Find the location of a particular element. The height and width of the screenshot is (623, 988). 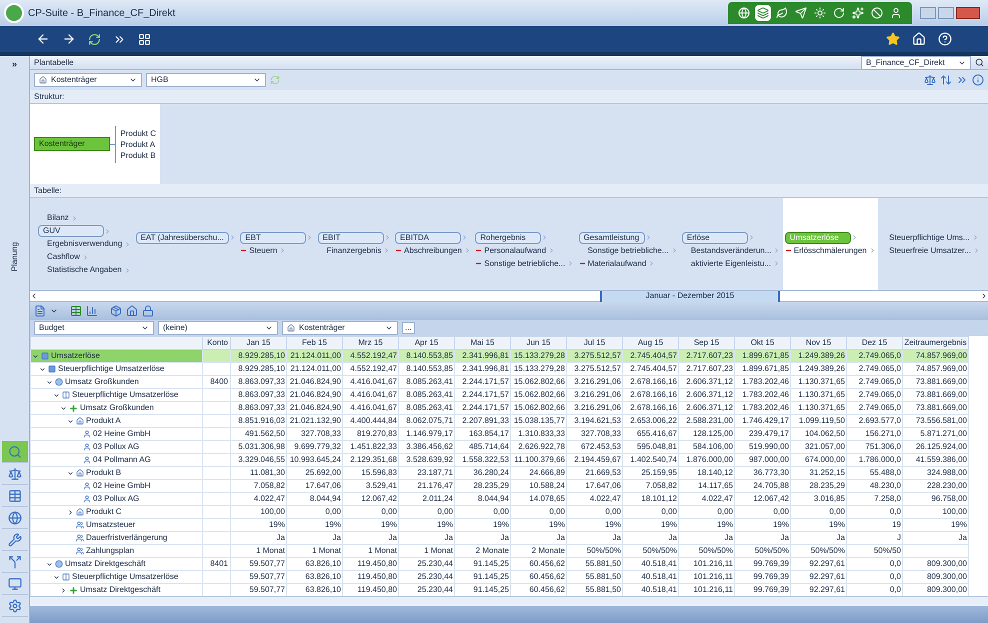

flow-item: Bilanz is located at coordinates (58, 218).